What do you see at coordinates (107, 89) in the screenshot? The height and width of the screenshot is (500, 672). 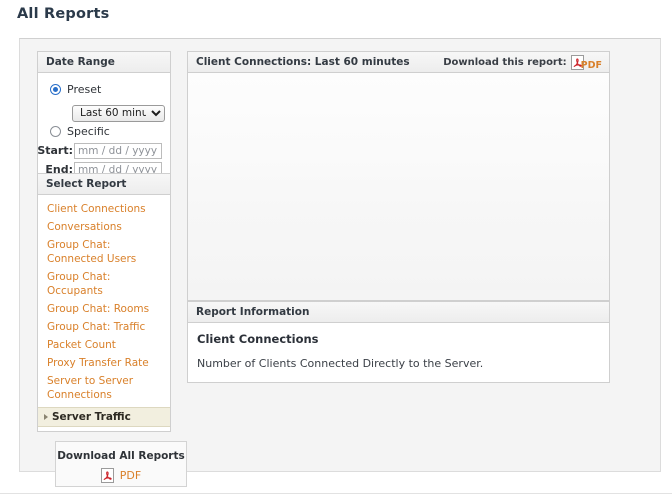 I see `preset-radio-row: Preset` at bounding box center [107, 89].